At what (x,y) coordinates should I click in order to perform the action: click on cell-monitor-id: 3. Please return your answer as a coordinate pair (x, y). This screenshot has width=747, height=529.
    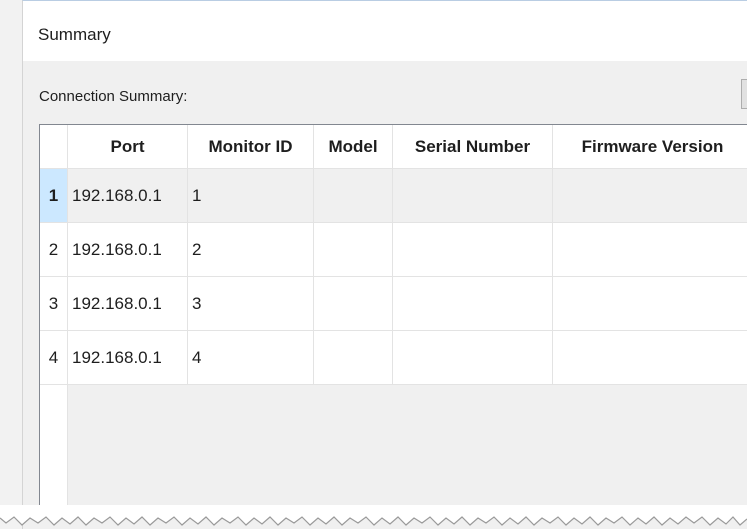
    Looking at the image, I should click on (251, 304).